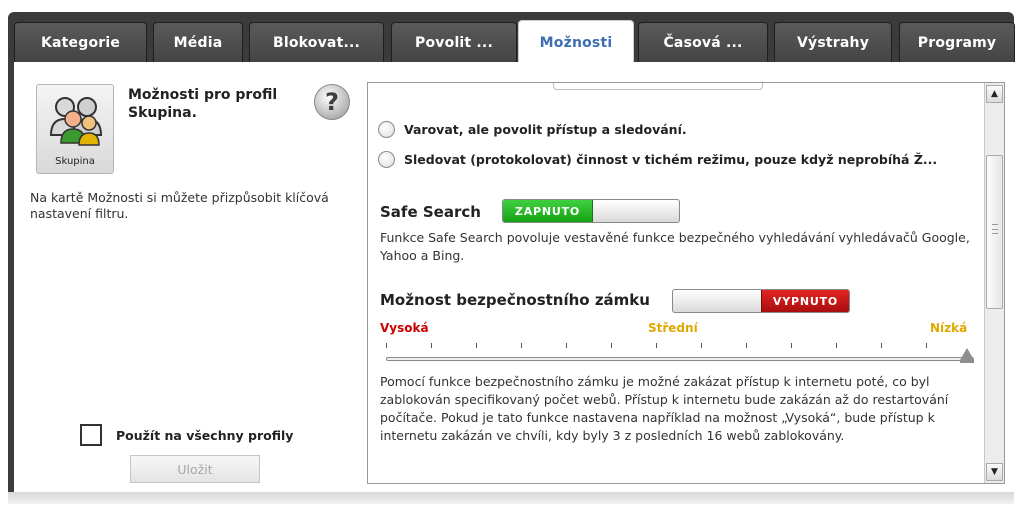 This screenshot has width=1022, height=509. Describe the element at coordinates (515, 300) in the screenshot. I see `security-lock-title: Možnost bezpečnostního zámku` at that location.